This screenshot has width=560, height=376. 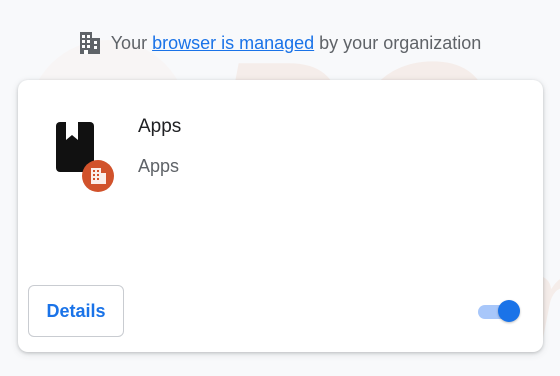 What do you see at coordinates (160, 126) in the screenshot?
I see `extension-name: Apps` at bounding box center [160, 126].